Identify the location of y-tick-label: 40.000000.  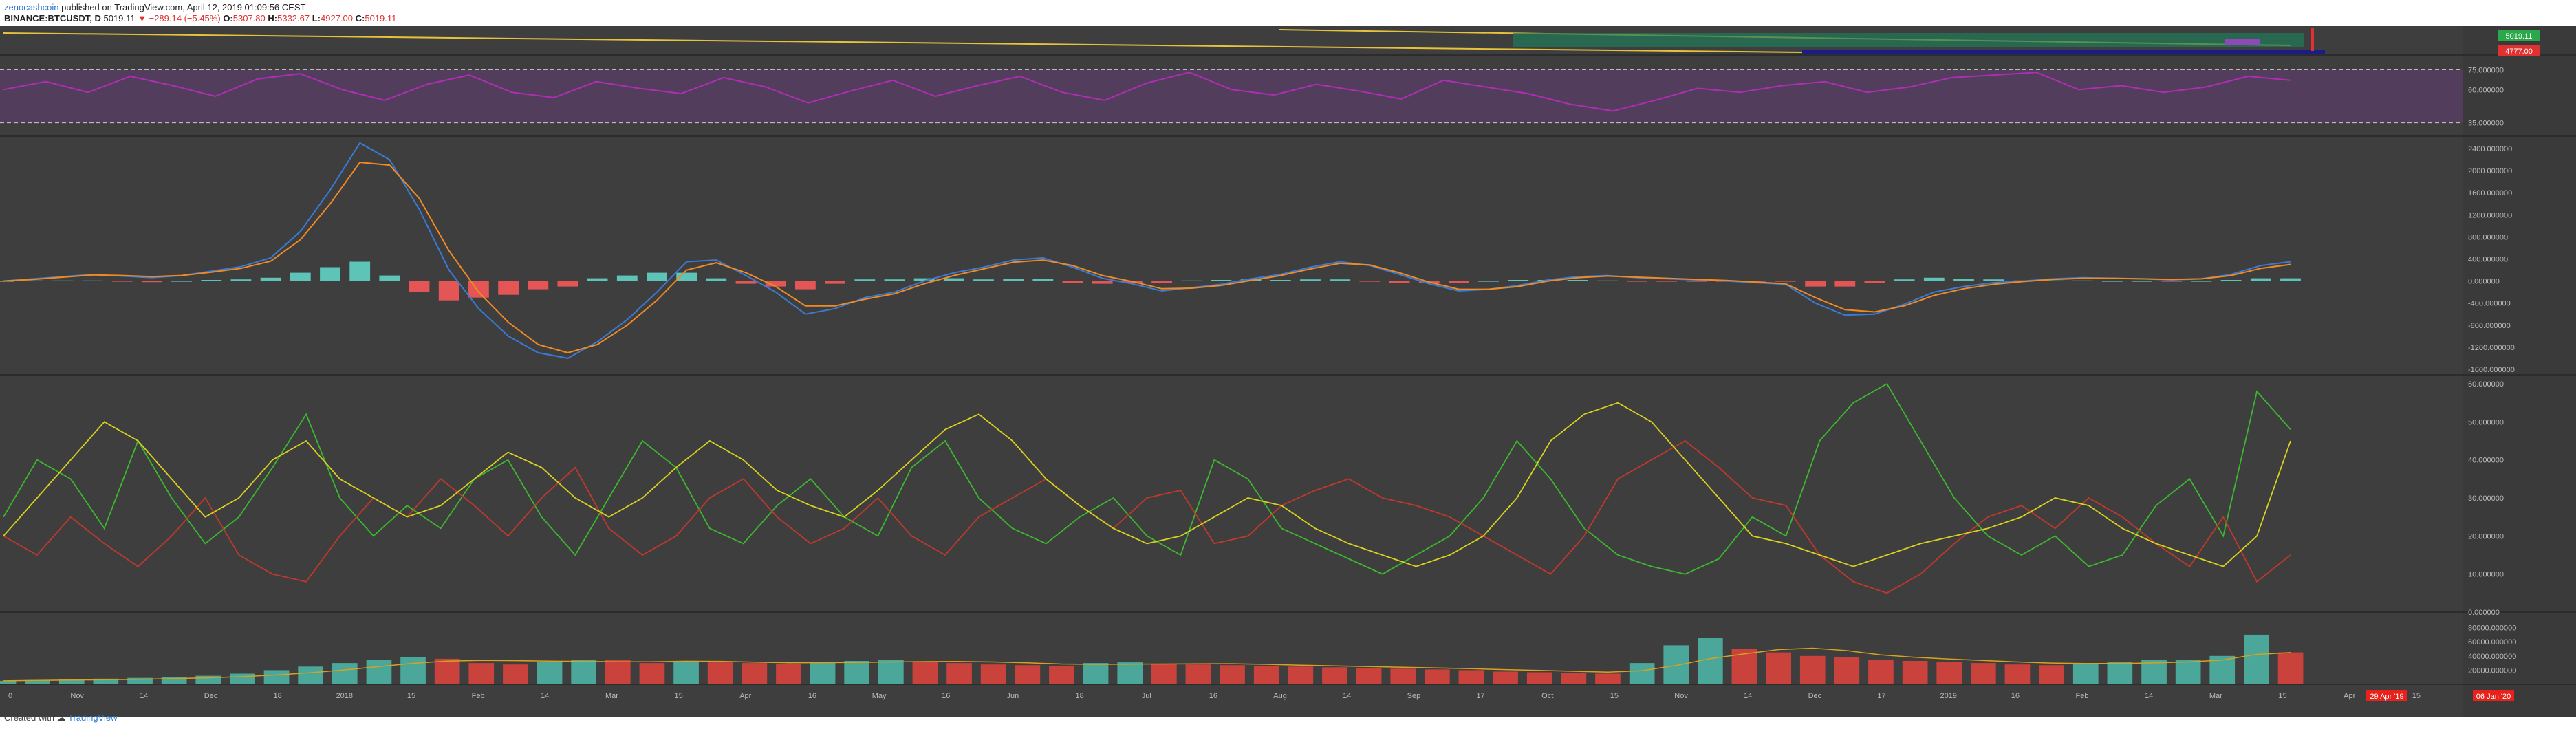
(2486, 461).